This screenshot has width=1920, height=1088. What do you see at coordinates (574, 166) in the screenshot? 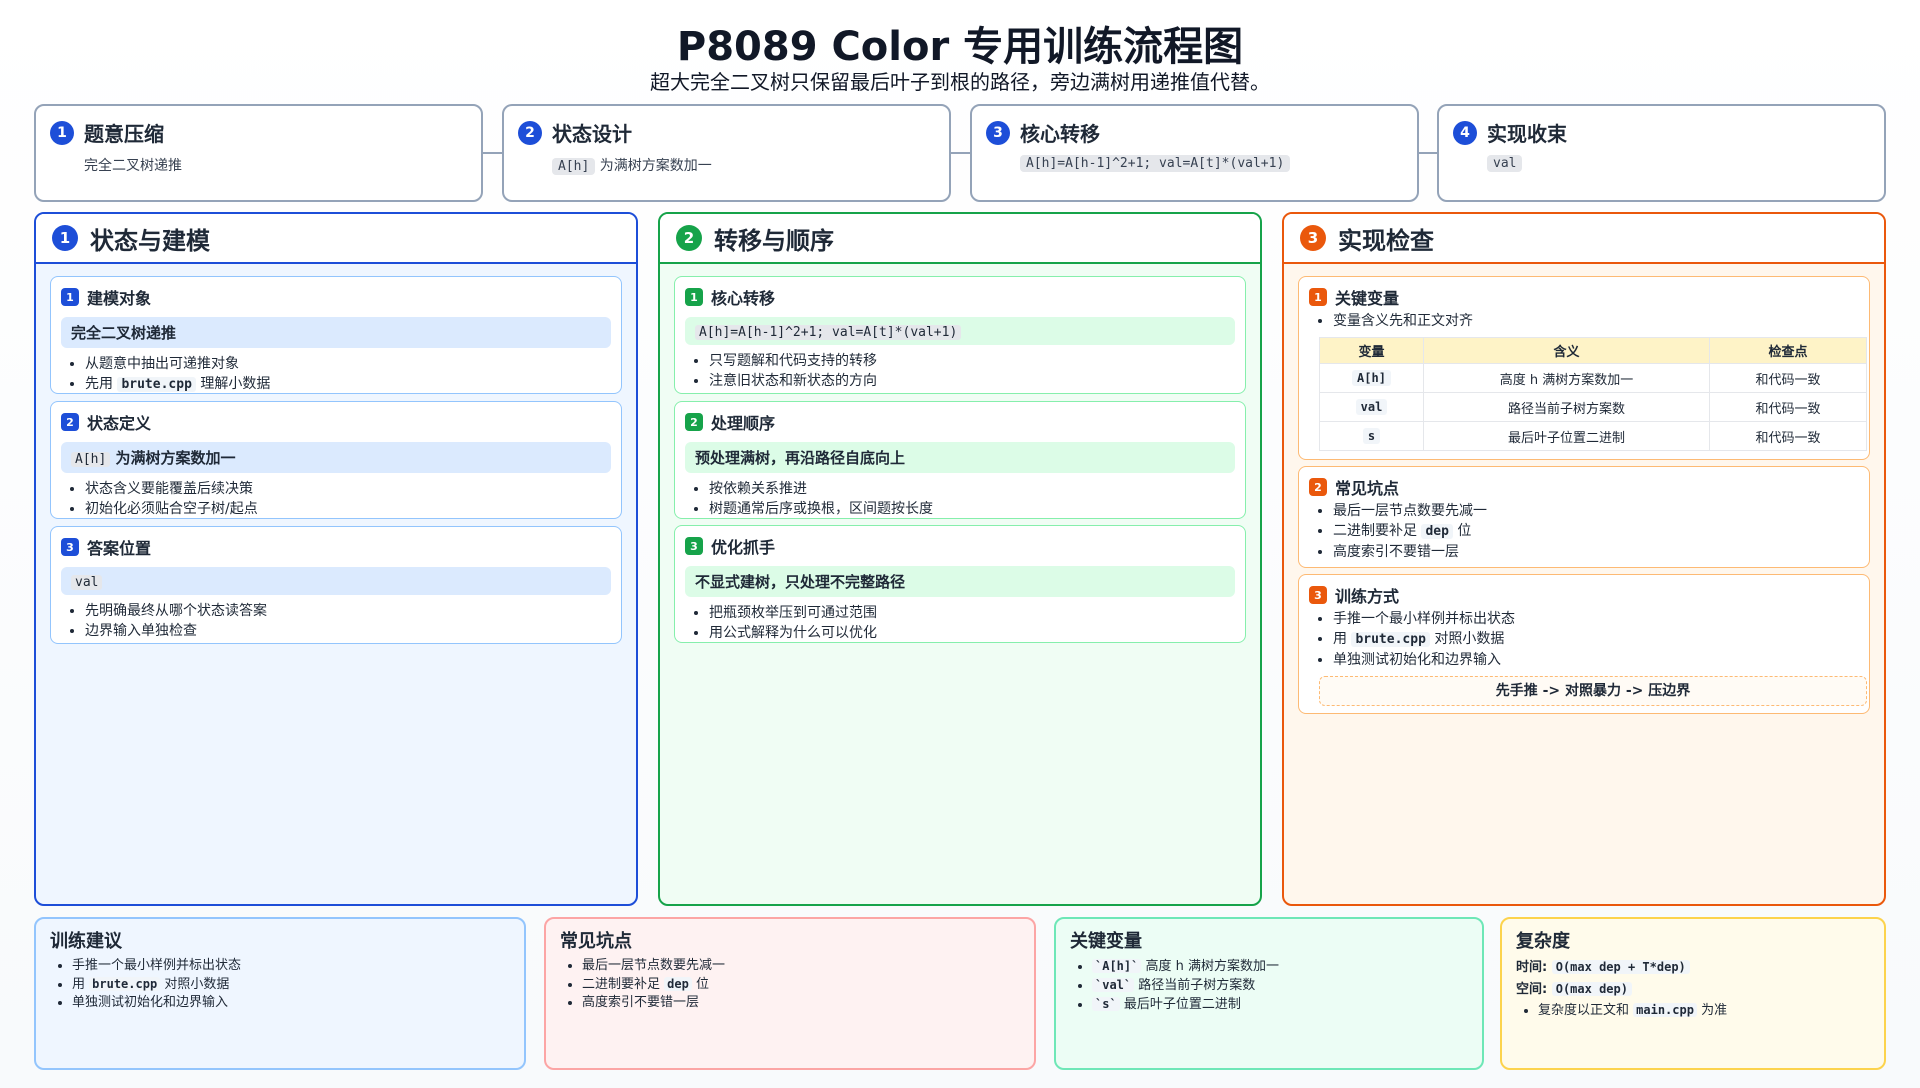
I see `step-code: A[h]` at bounding box center [574, 166].